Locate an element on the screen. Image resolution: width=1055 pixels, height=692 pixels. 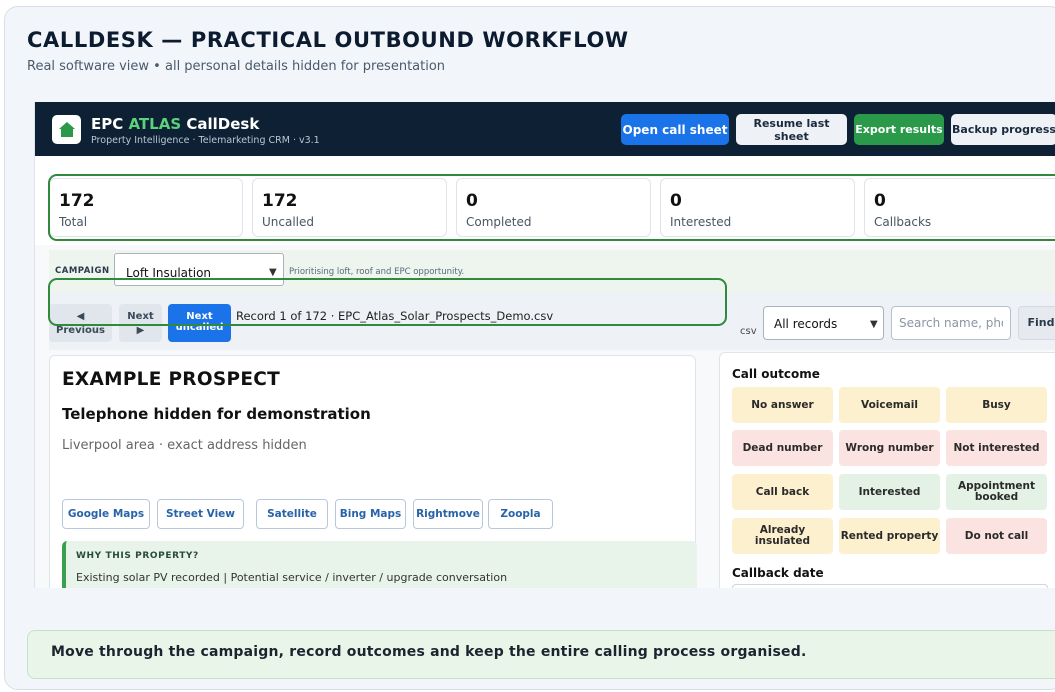
page-title: CALLDESK — PRACTICAL OUTBOUND WORKFLOW is located at coordinates (328, 40).